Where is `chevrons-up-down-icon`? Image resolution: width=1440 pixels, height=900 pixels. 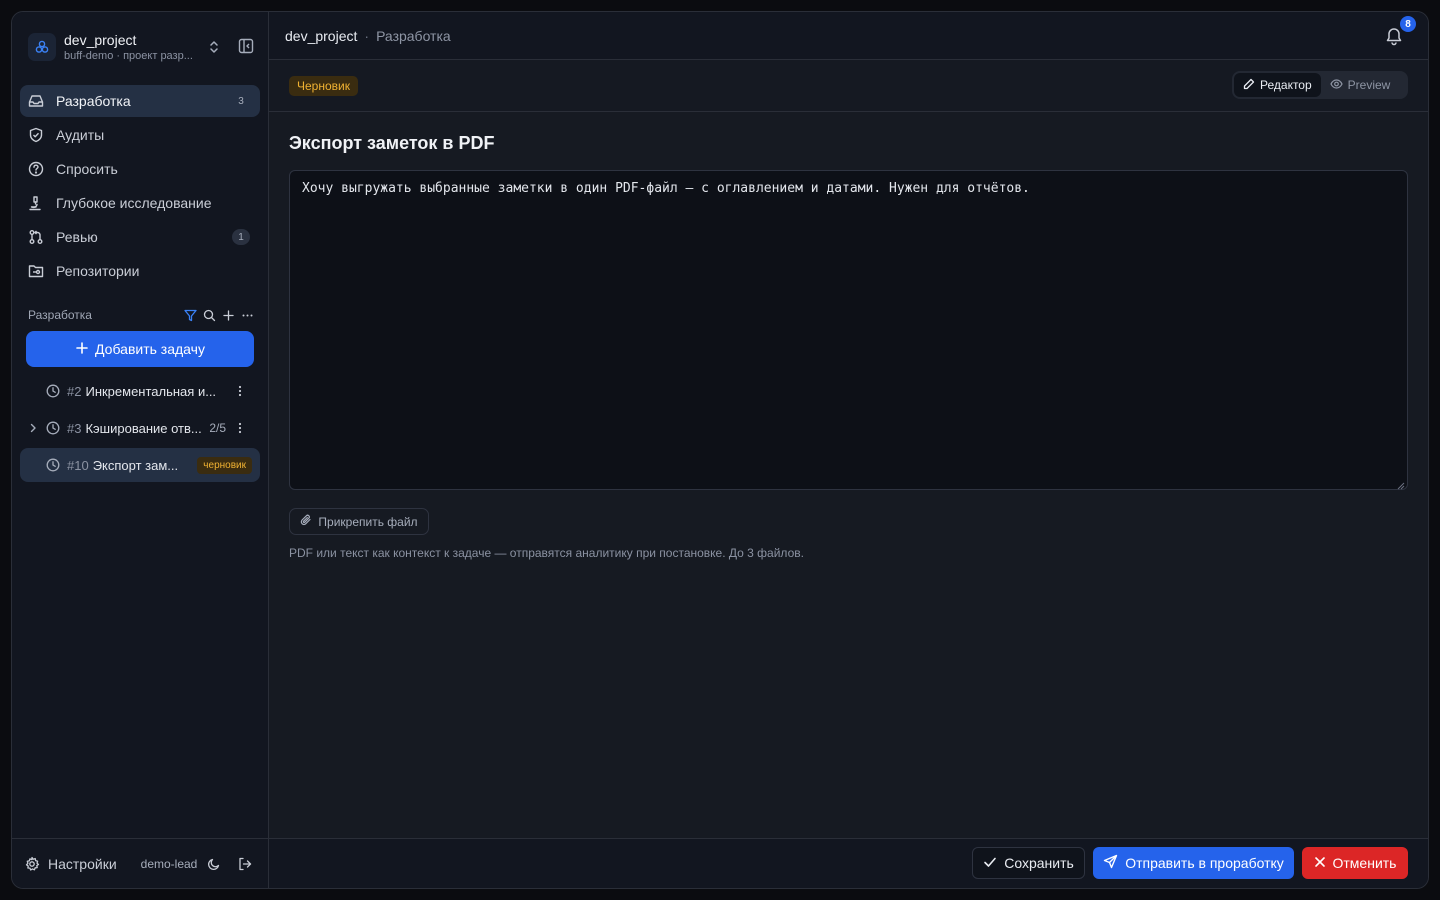 chevrons-up-down-icon is located at coordinates (214, 47).